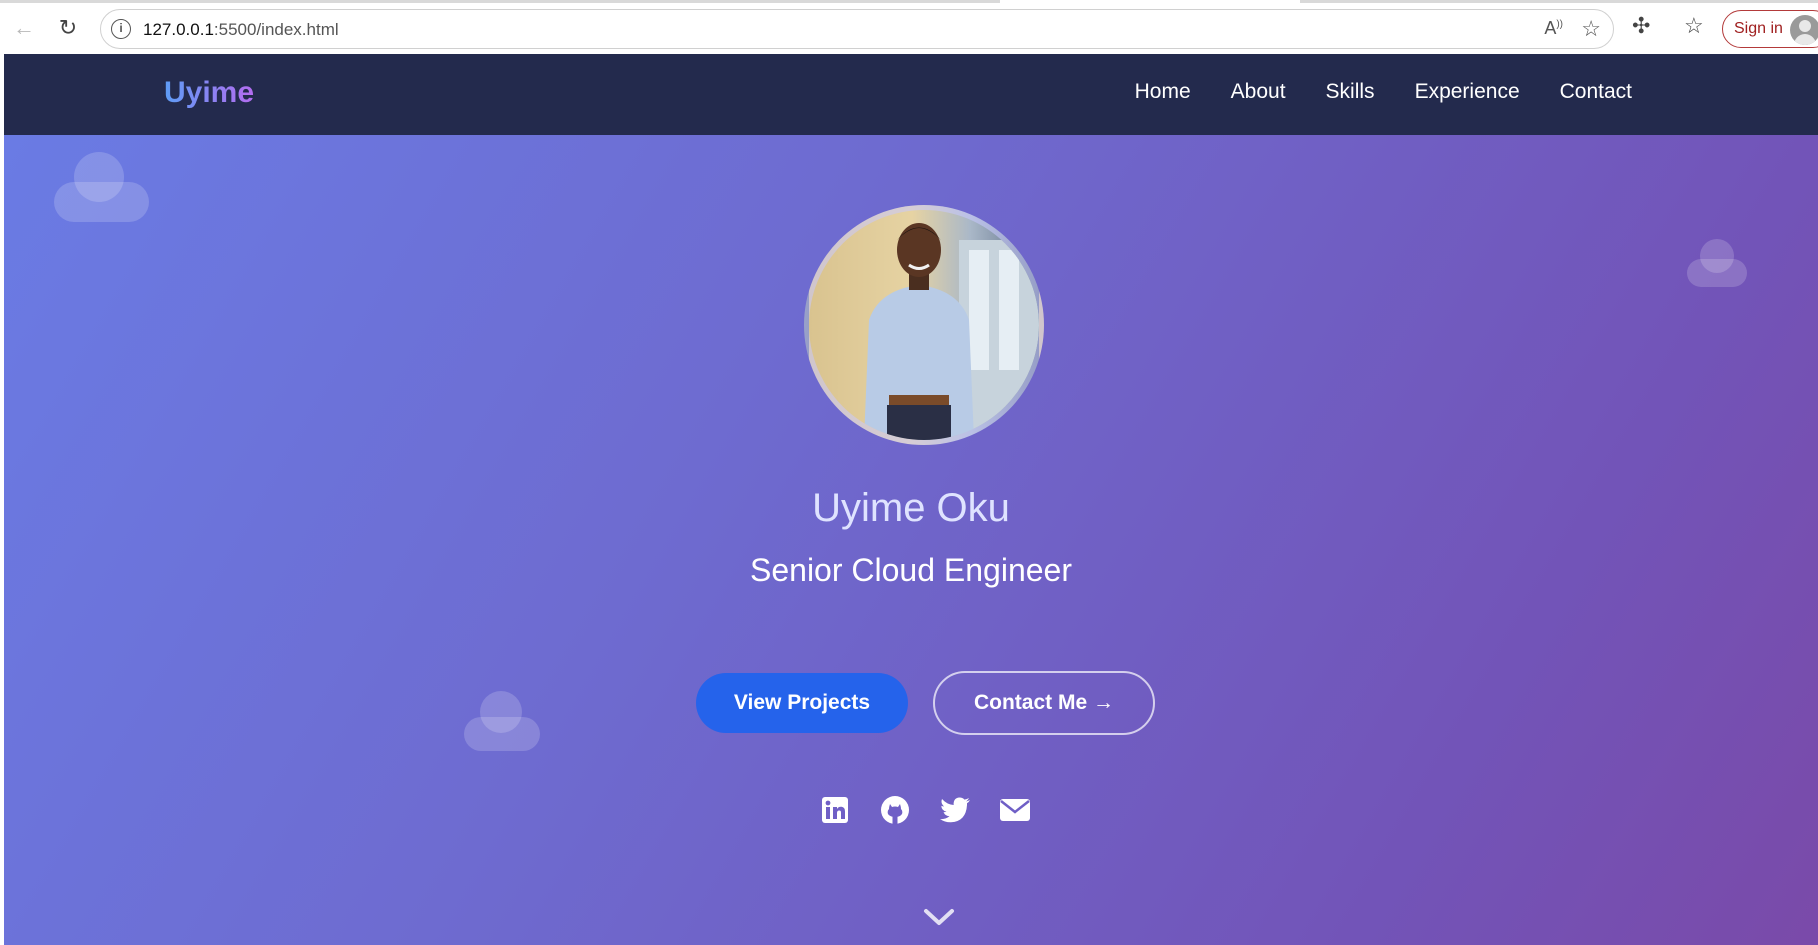  Describe the element at coordinates (24, 28) in the screenshot. I see `back-arrow-icon: ←` at that location.